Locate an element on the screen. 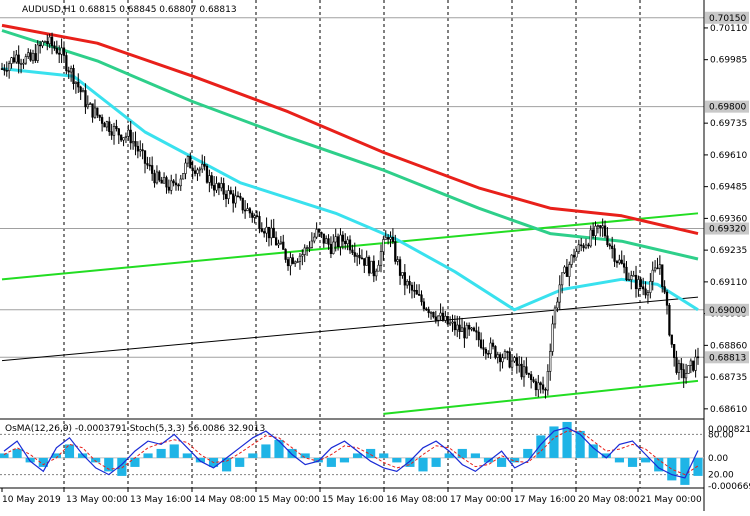 The height and width of the screenshot is (516, 750). price-tick-label: 0.68610 is located at coordinates (728, 410).